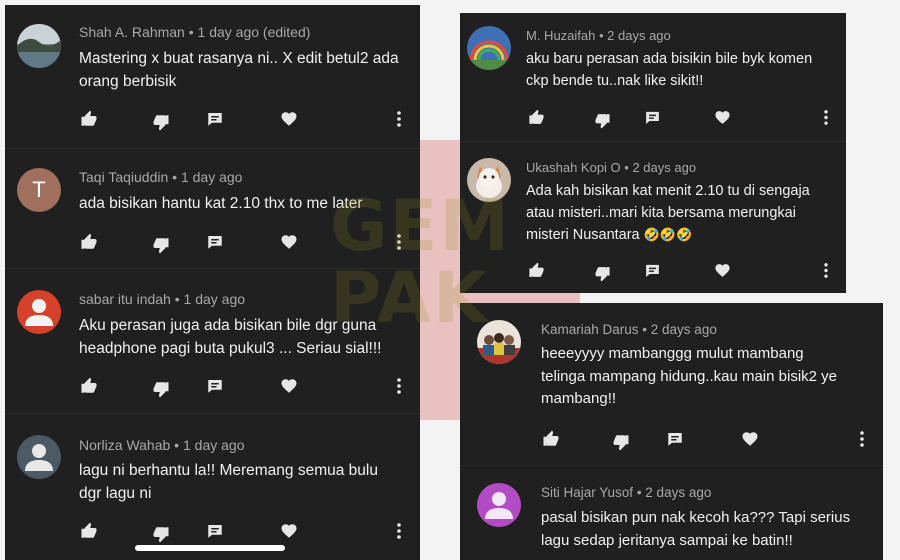 The image size is (900, 560). Describe the element at coordinates (573, 167) in the screenshot. I see `comment-author: Ukashah Kopi O` at that location.